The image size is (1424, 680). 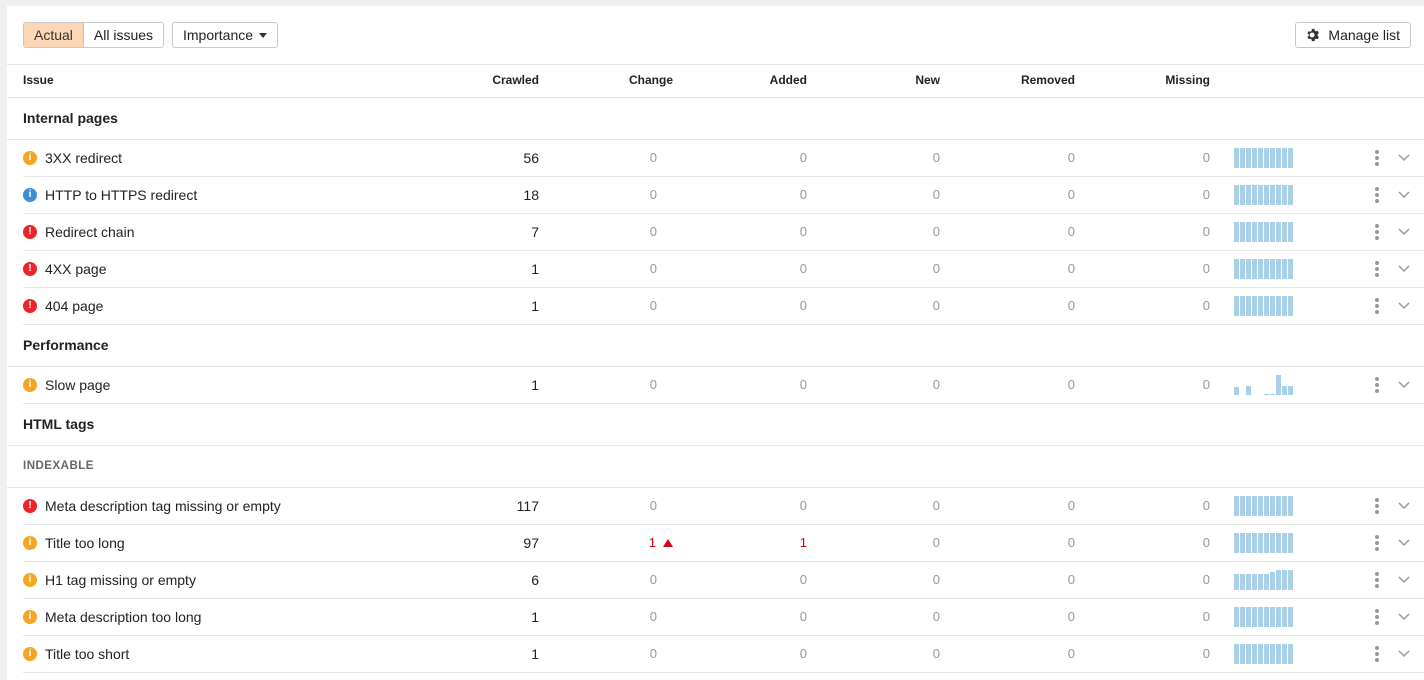 What do you see at coordinates (87, 654) in the screenshot?
I see `issue-name: Title too short` at bounding box center [87, 654].